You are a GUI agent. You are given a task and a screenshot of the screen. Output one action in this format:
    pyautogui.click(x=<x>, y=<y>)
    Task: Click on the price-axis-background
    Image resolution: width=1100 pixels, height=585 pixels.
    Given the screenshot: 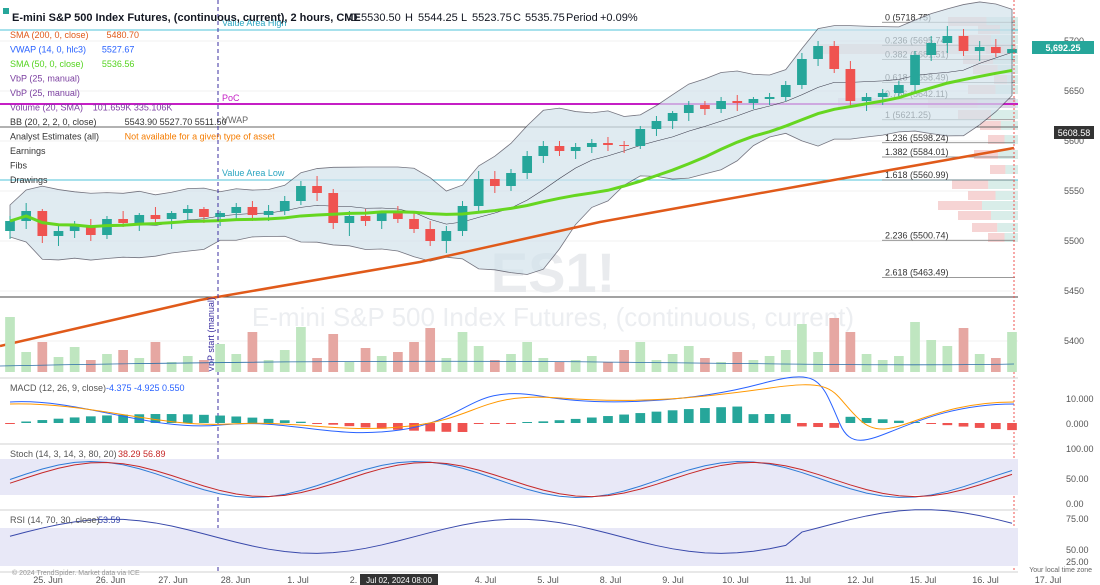 What is the action you would take?
    pyautogui.click(x=1059, y=292)
    